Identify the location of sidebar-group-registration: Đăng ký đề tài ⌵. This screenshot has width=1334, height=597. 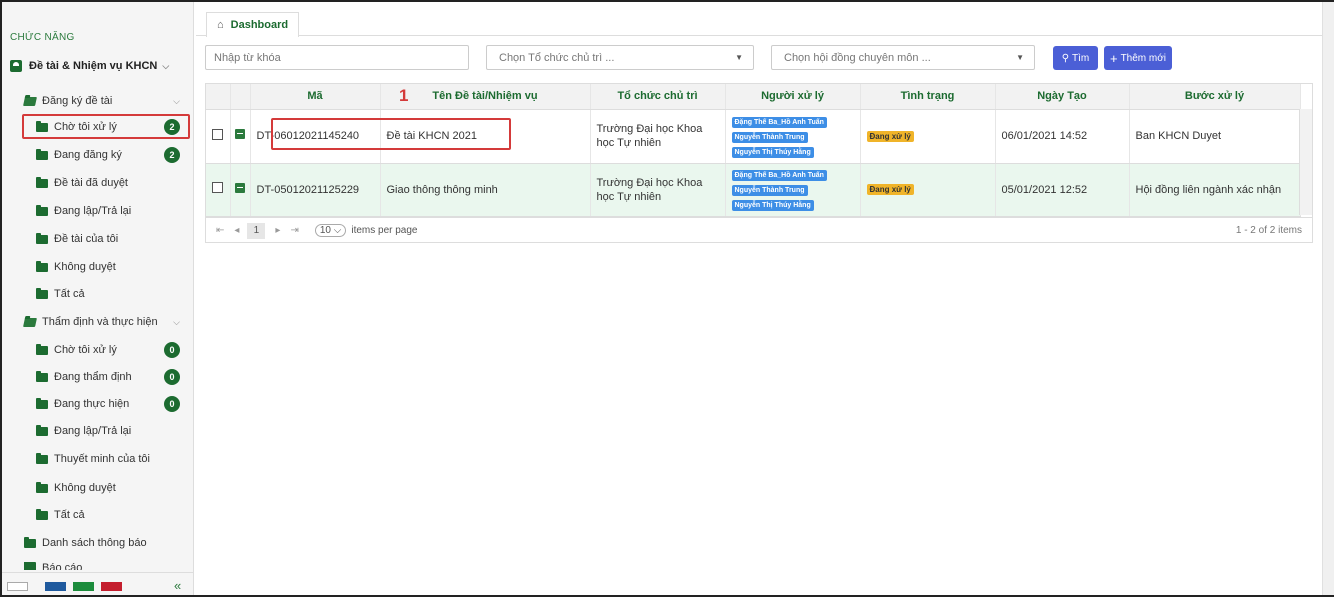
(104, 101).